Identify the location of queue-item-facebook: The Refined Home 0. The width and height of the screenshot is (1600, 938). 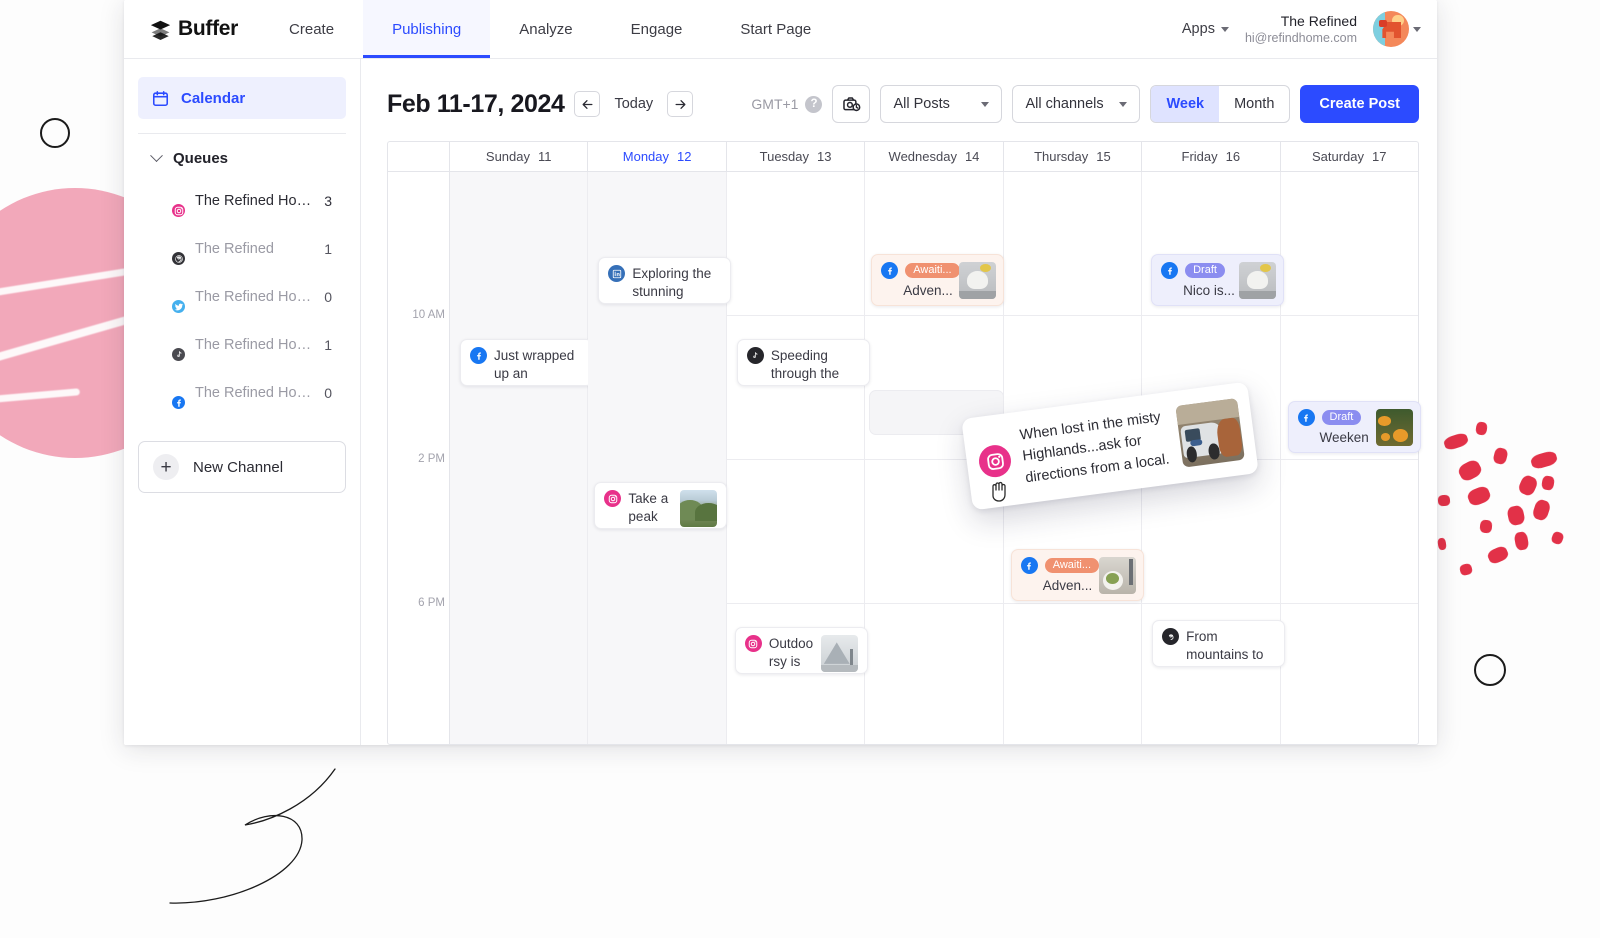
(242, 393).